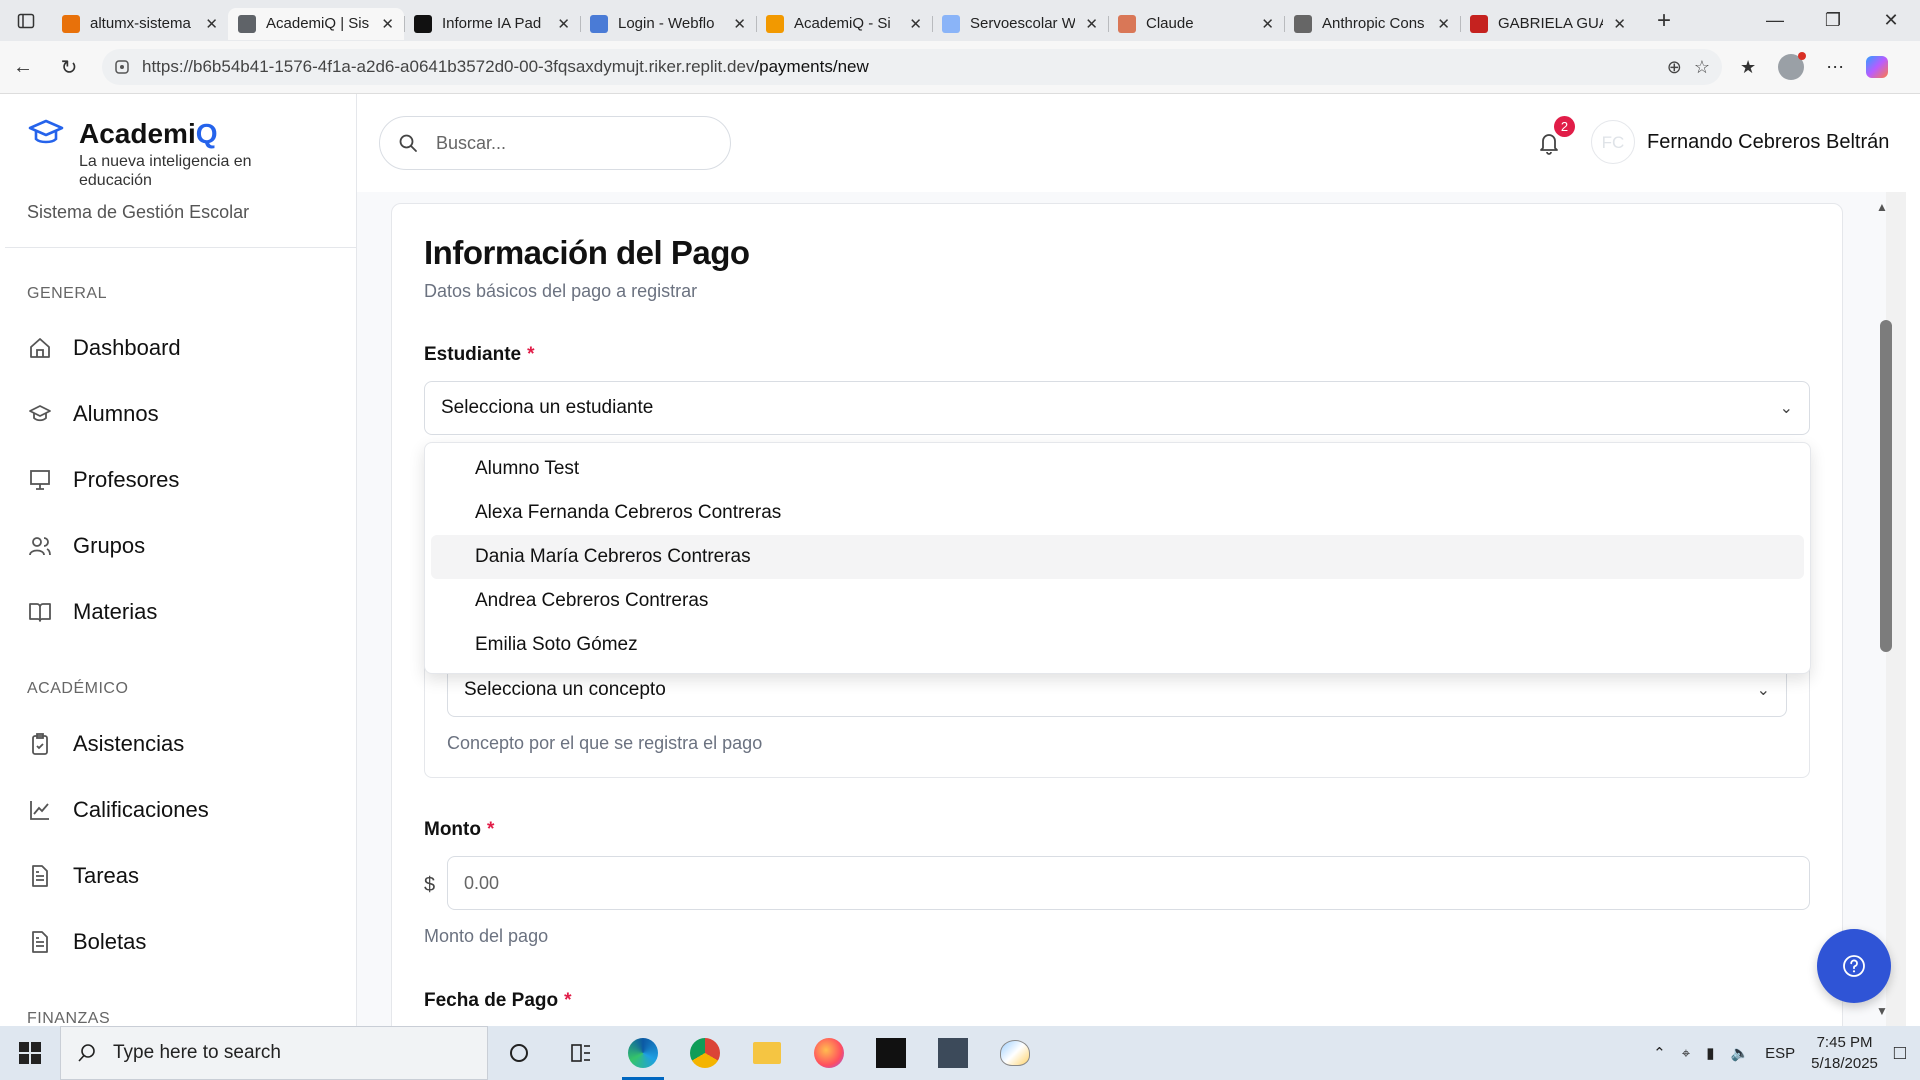  I want to click on tab-label: altumx-sistema, so click(140, 23).